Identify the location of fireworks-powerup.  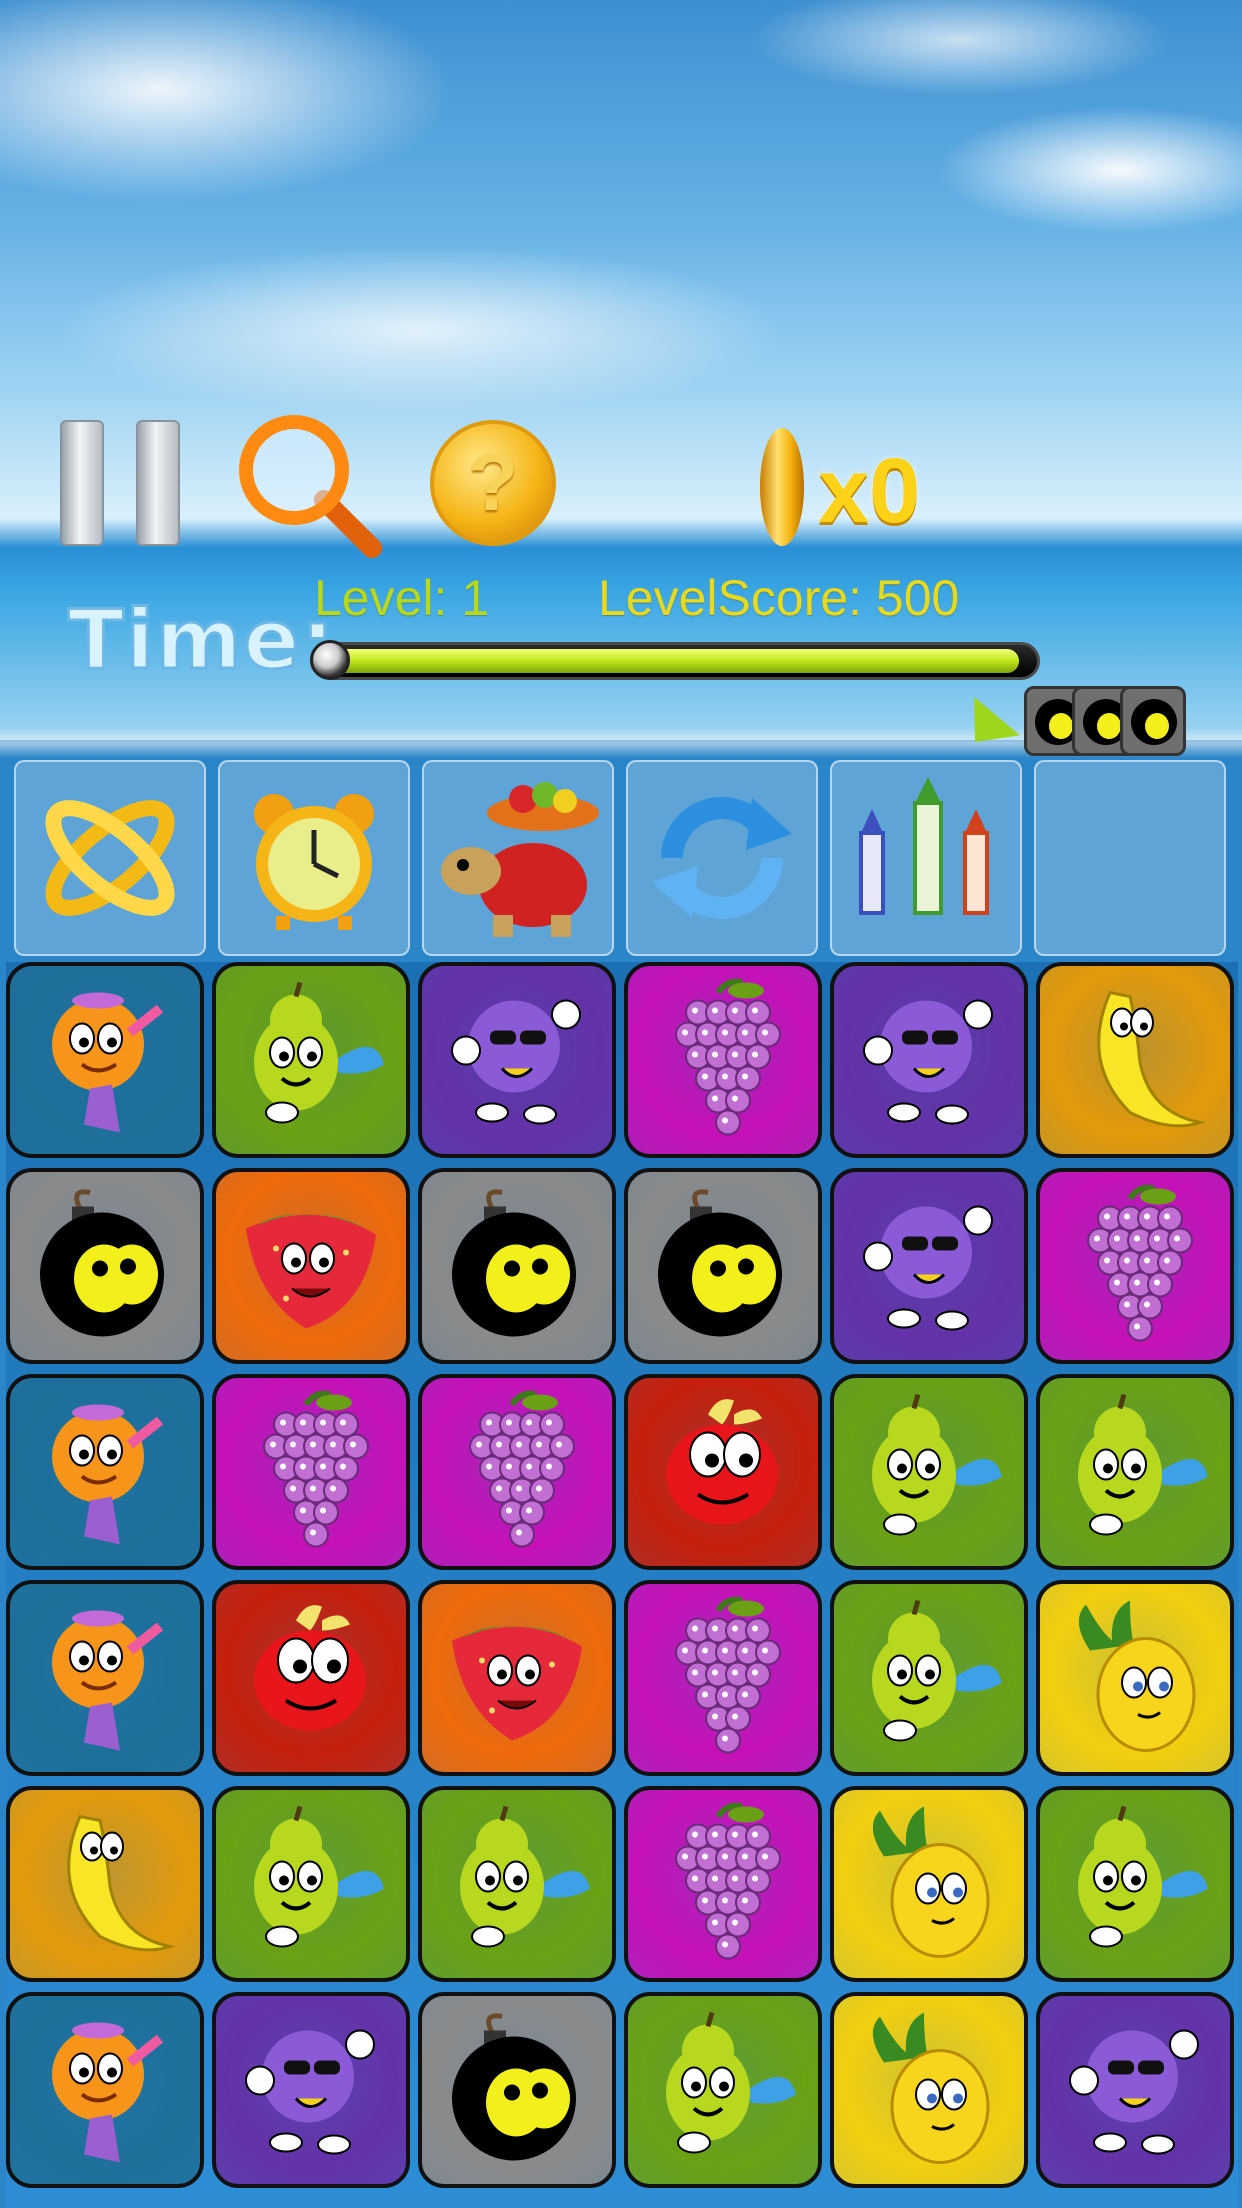
(926, 858).